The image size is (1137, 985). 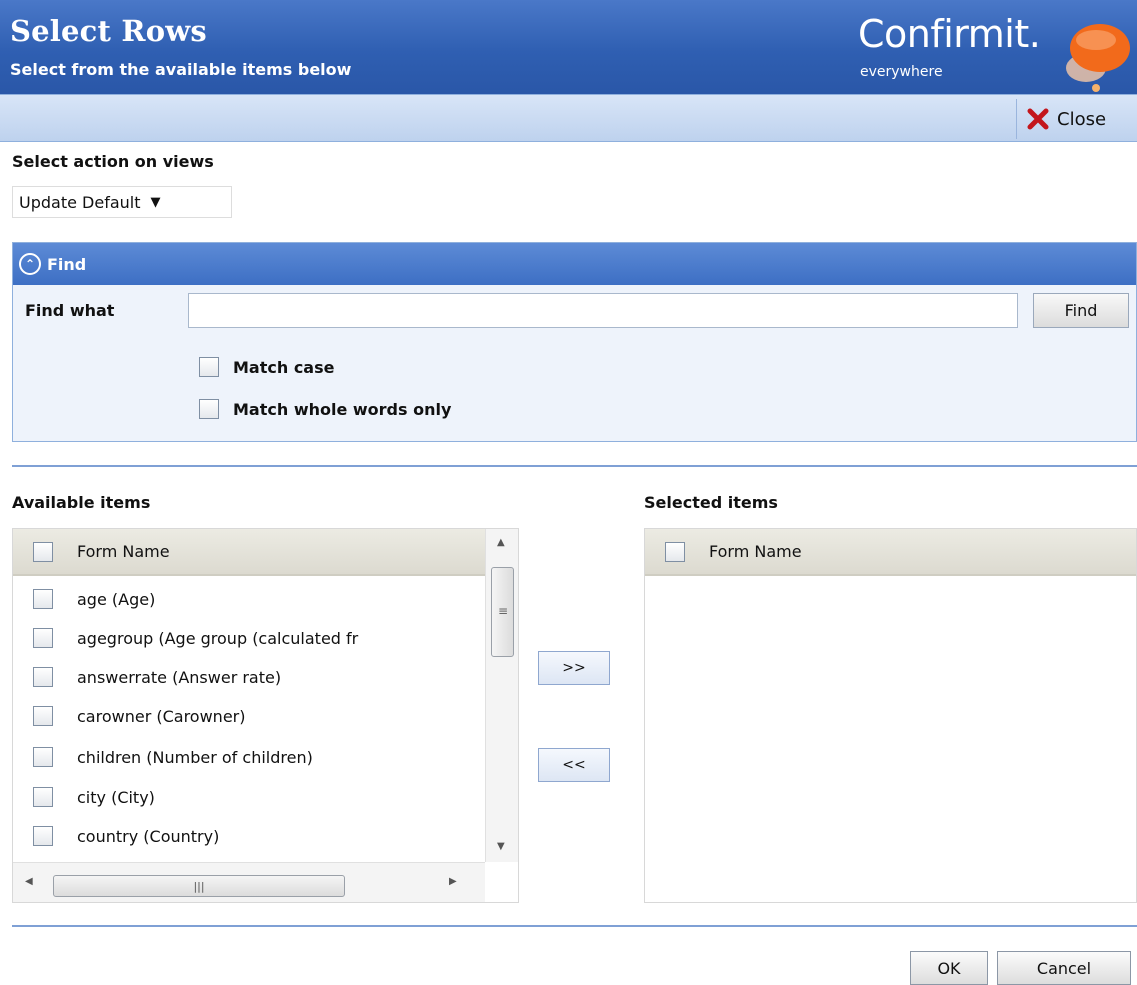 What do you see at coordinates (67, 264) in the screenshot?
I see `find-panel-title: Find` at bounding box center [67, 264].